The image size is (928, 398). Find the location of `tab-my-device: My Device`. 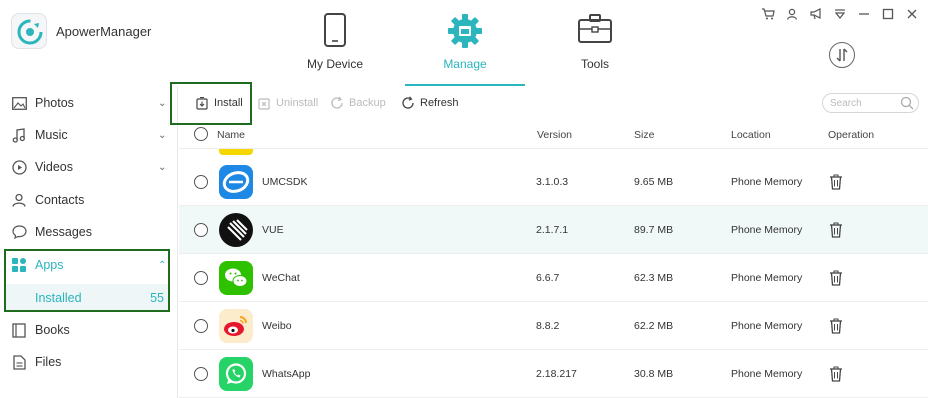

tab-my-device: My Device is located at coordinates (335, 43).